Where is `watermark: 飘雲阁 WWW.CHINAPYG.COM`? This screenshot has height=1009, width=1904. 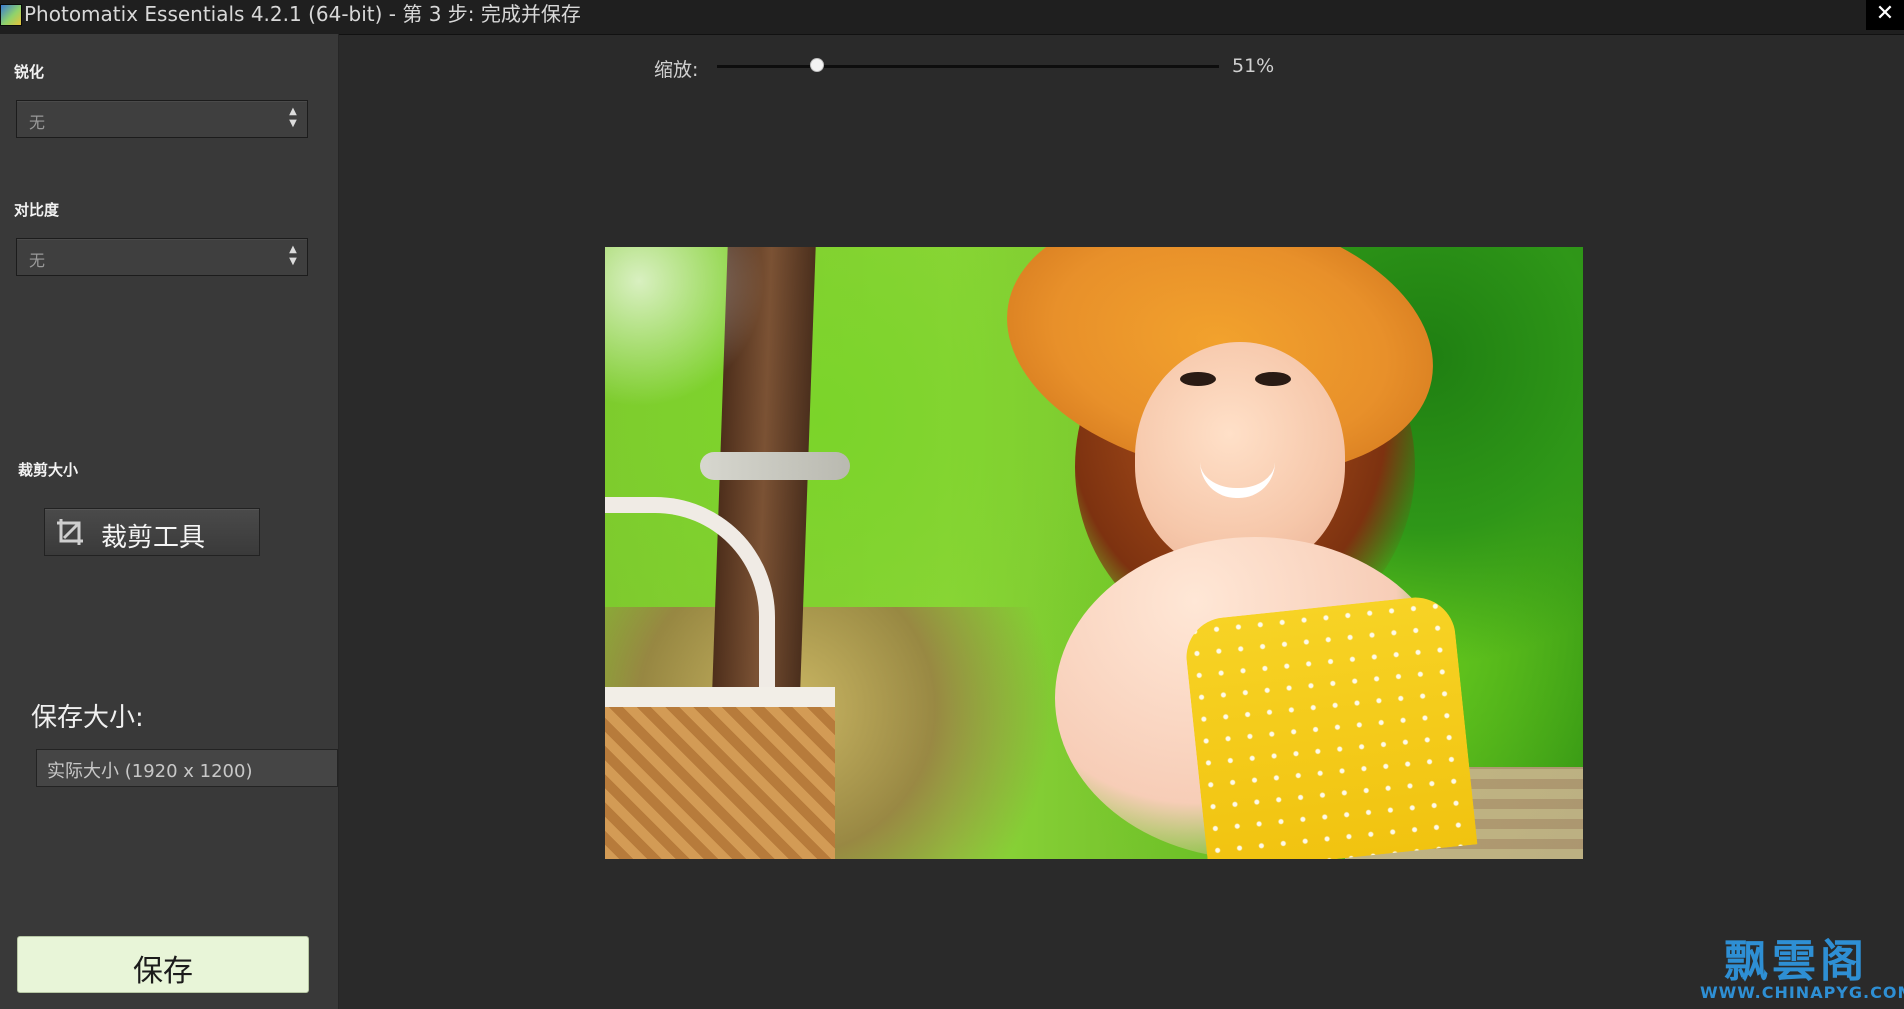 watermark: 飘雲阁 WWW.CHINAPYG.COM is located at coordinates (1802, 965).